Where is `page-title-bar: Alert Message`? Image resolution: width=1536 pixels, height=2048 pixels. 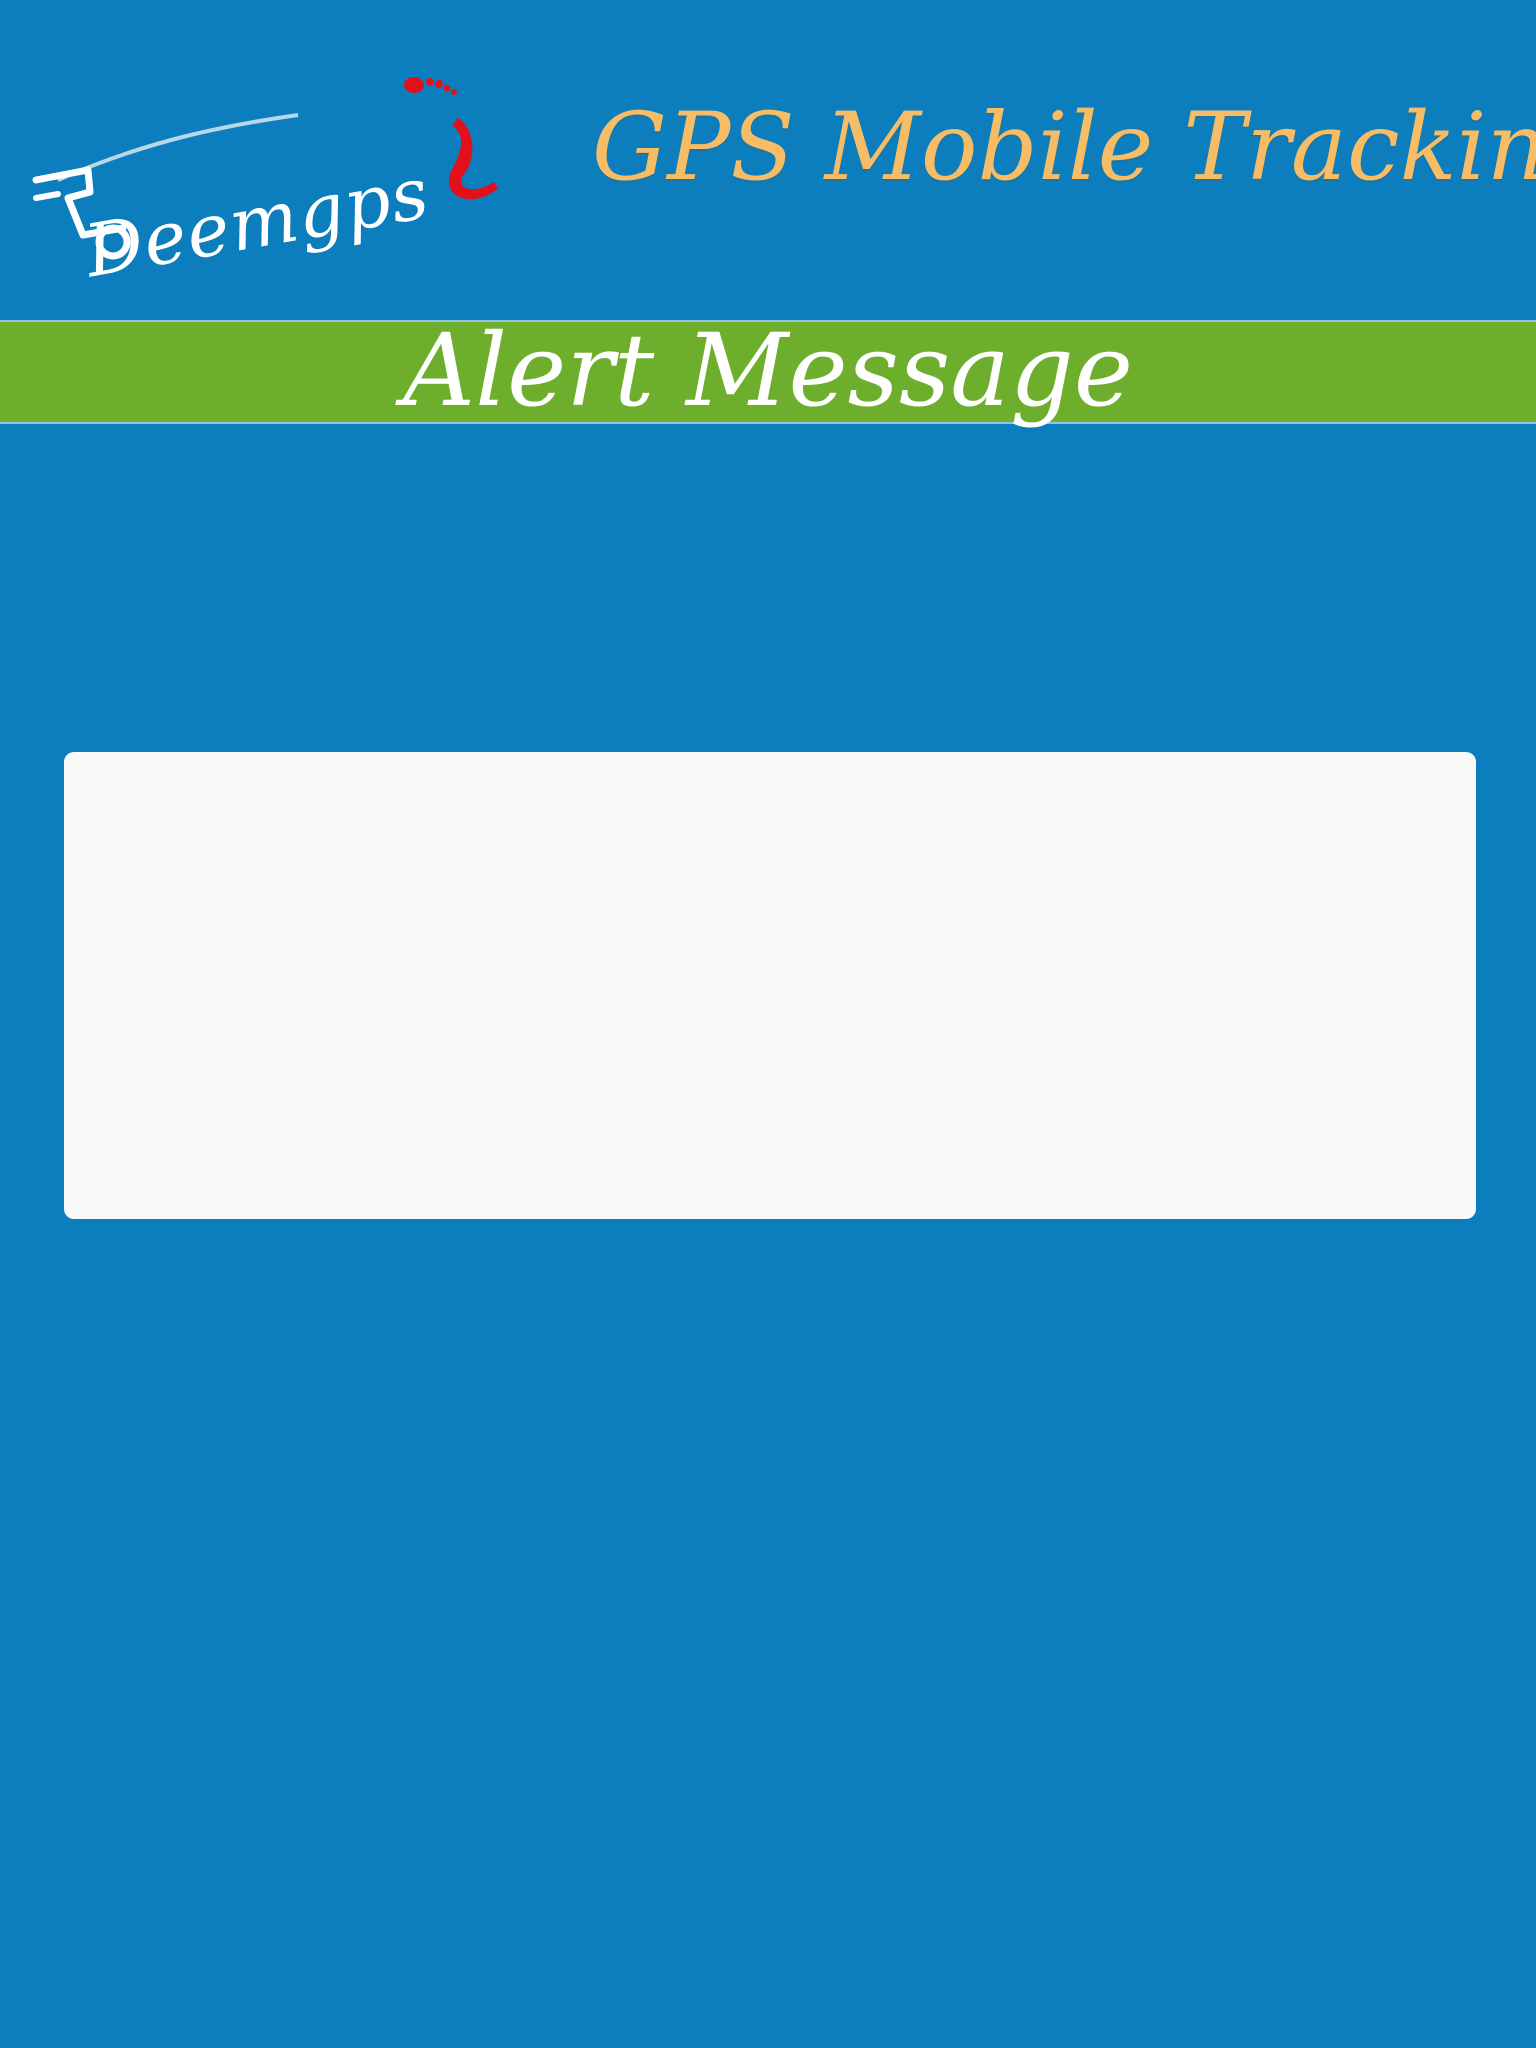 page-title-bar: Alert Message is located at coordinates (768, 371).